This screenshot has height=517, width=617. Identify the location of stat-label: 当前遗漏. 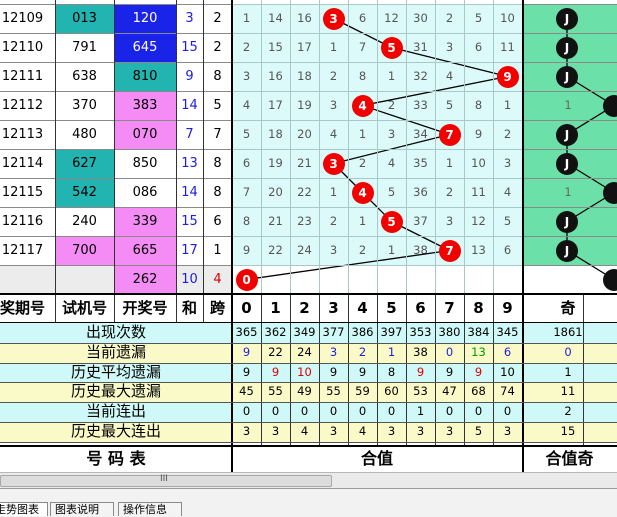
(116, 352).